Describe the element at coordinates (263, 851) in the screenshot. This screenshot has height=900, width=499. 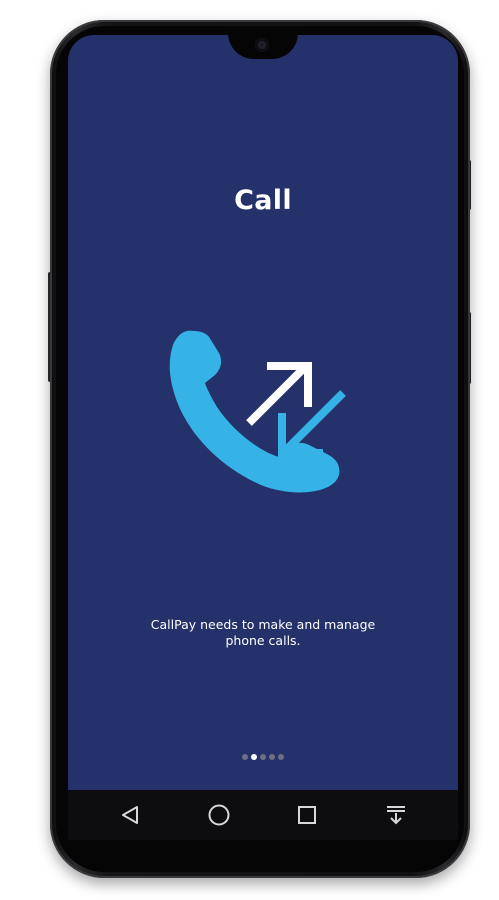
I see `phone-chin` at that location.